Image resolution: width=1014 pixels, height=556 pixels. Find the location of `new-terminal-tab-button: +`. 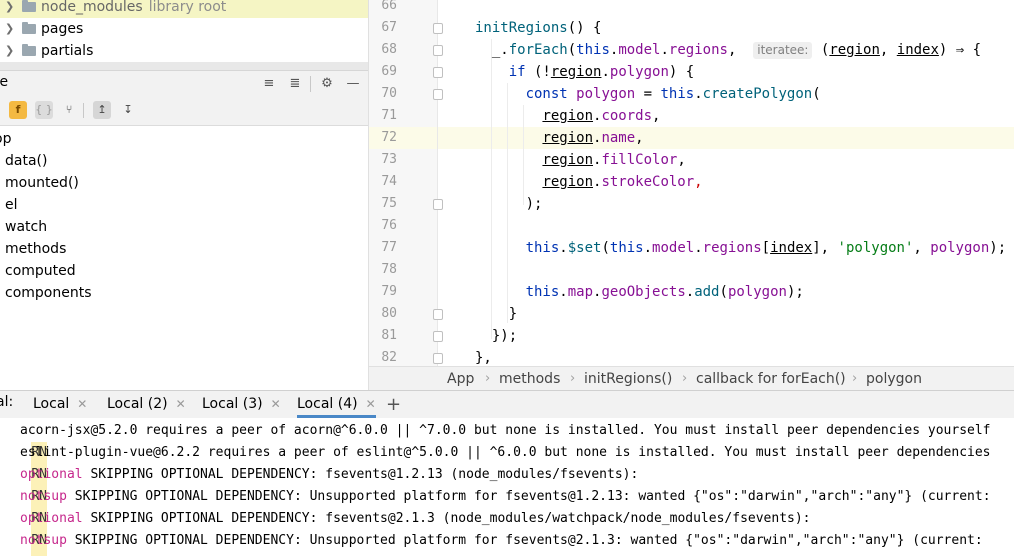

new-terminal-tab-button: + is located at coordinates (393, 404).